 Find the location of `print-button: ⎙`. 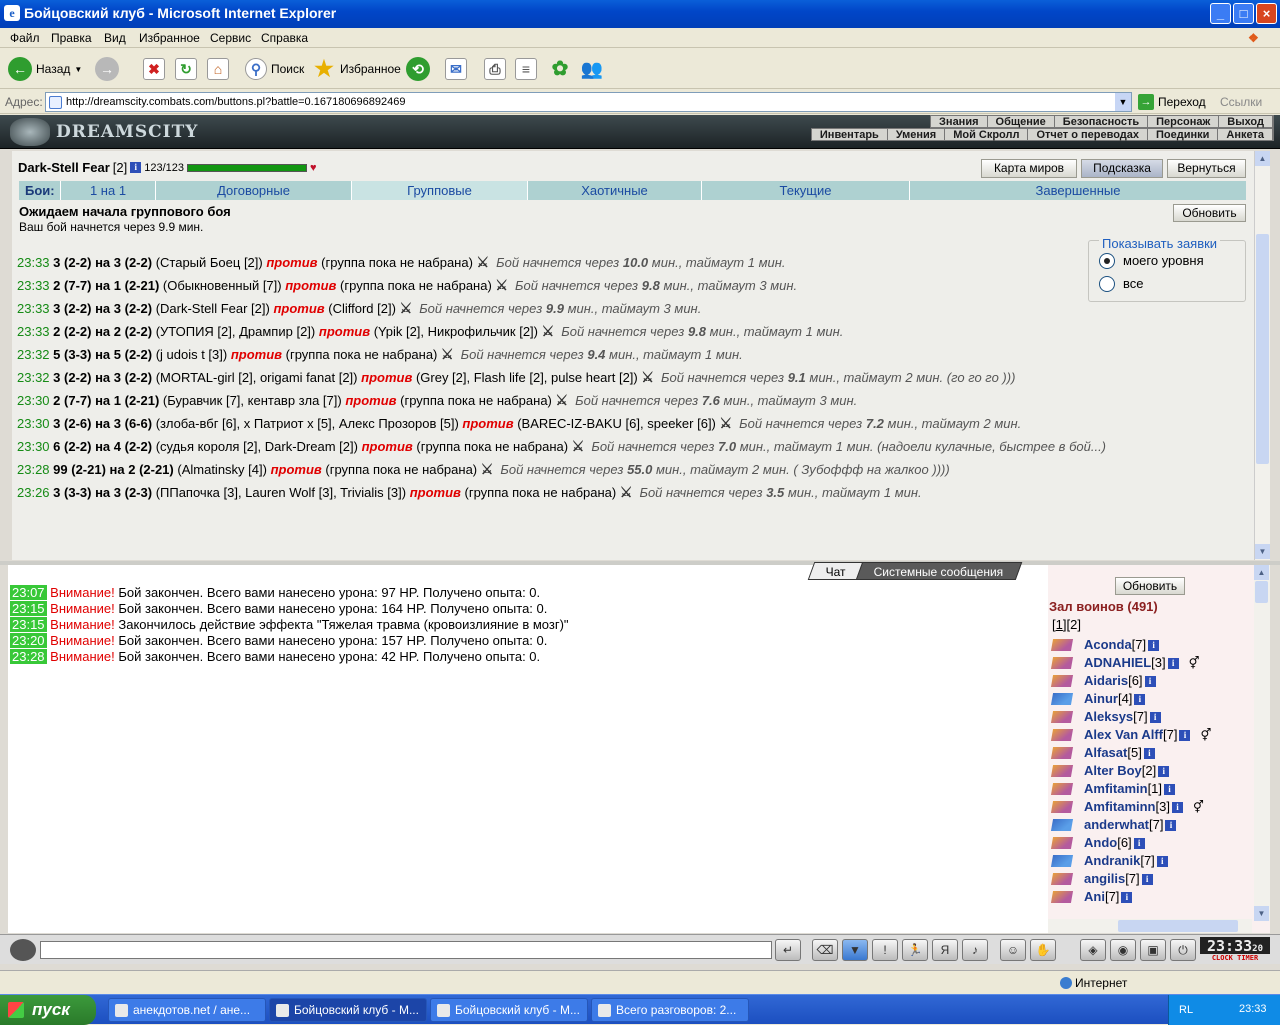

print-button: ⎙ is located at coordinates (495, 69).